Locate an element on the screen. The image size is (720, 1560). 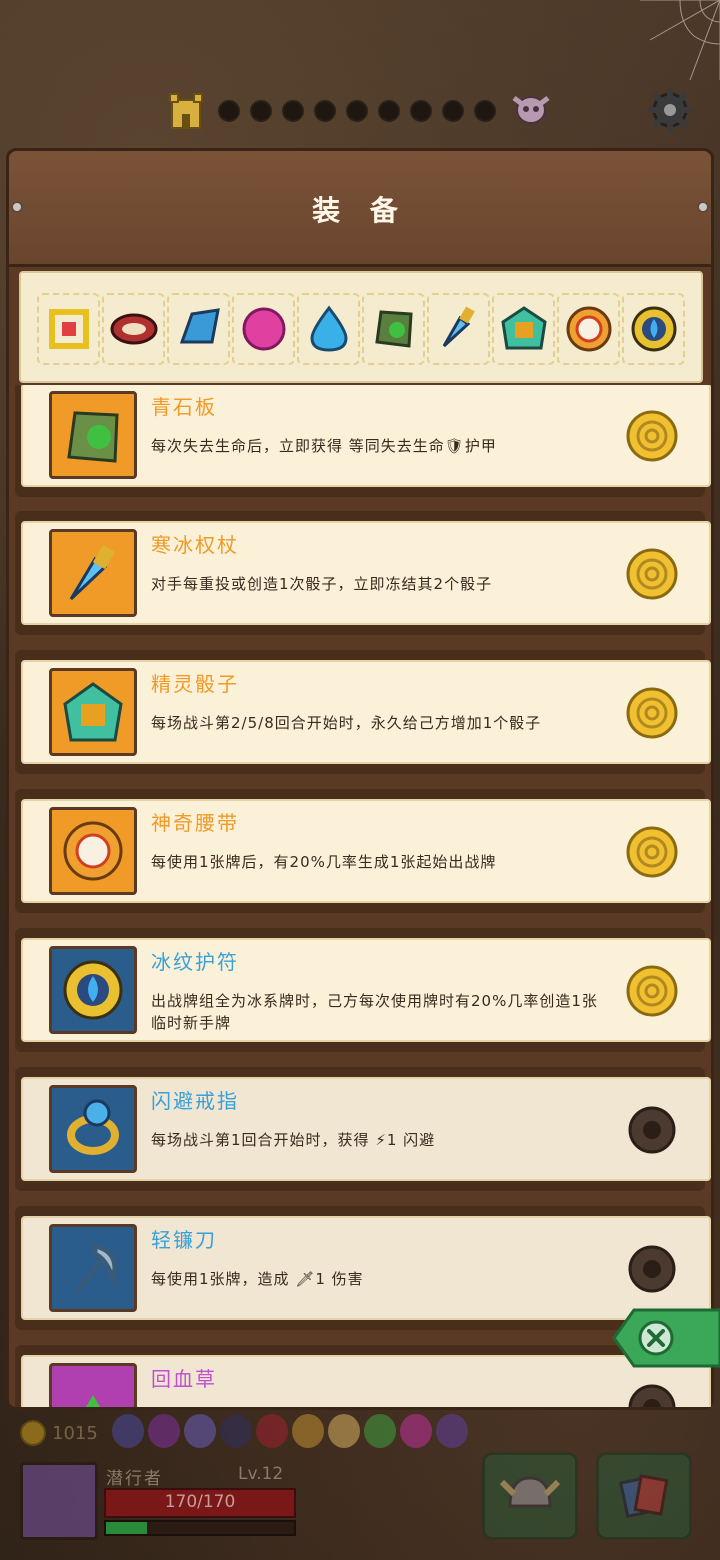
item-name: 冰纹护符 is located at coordinates (195, 962).